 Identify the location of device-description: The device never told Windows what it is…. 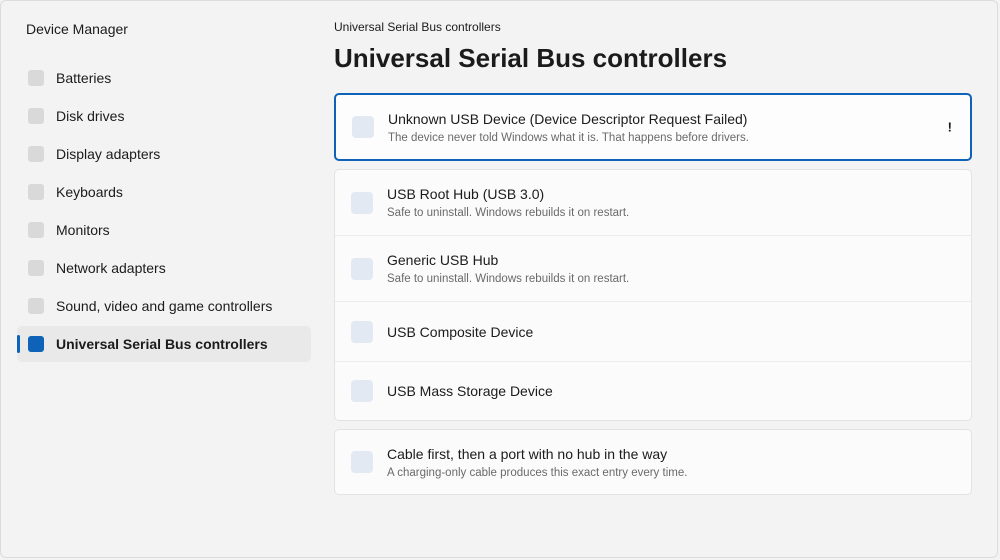
(568, 137).